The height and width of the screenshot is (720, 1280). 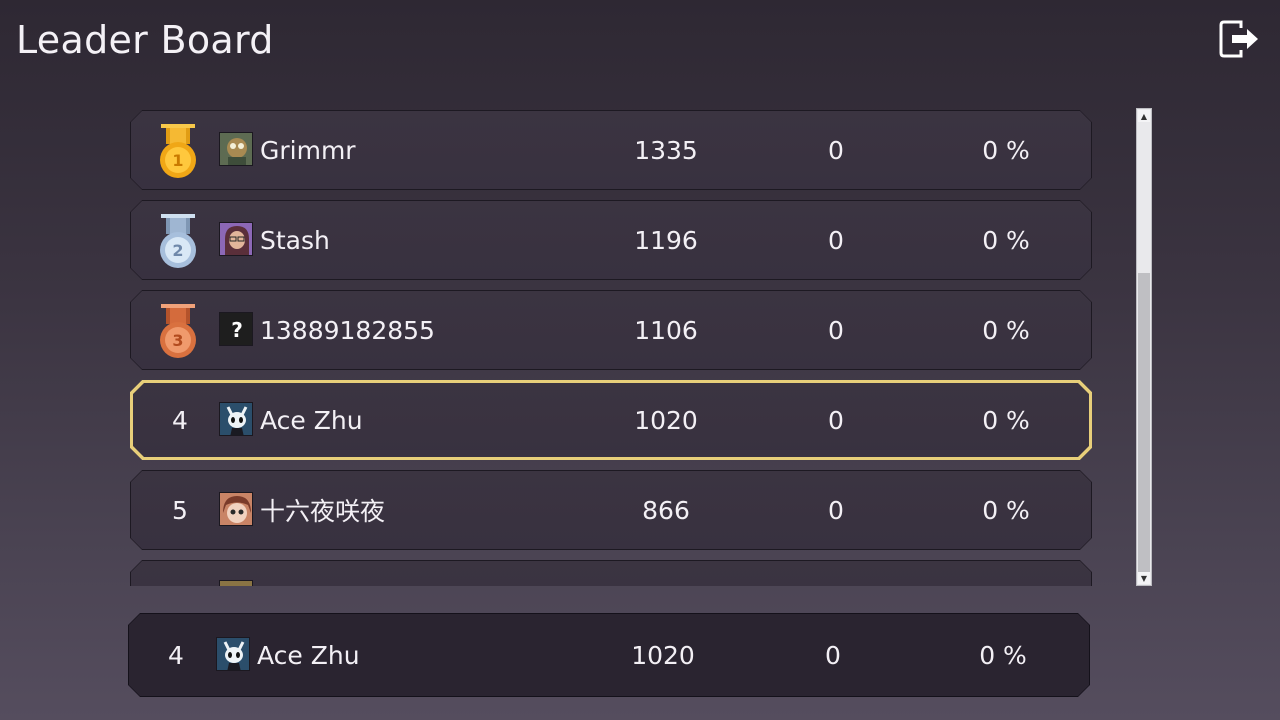 I want to click on leaderboard-scrollbar: ▲ ▼, so click(x=1144, y=347).